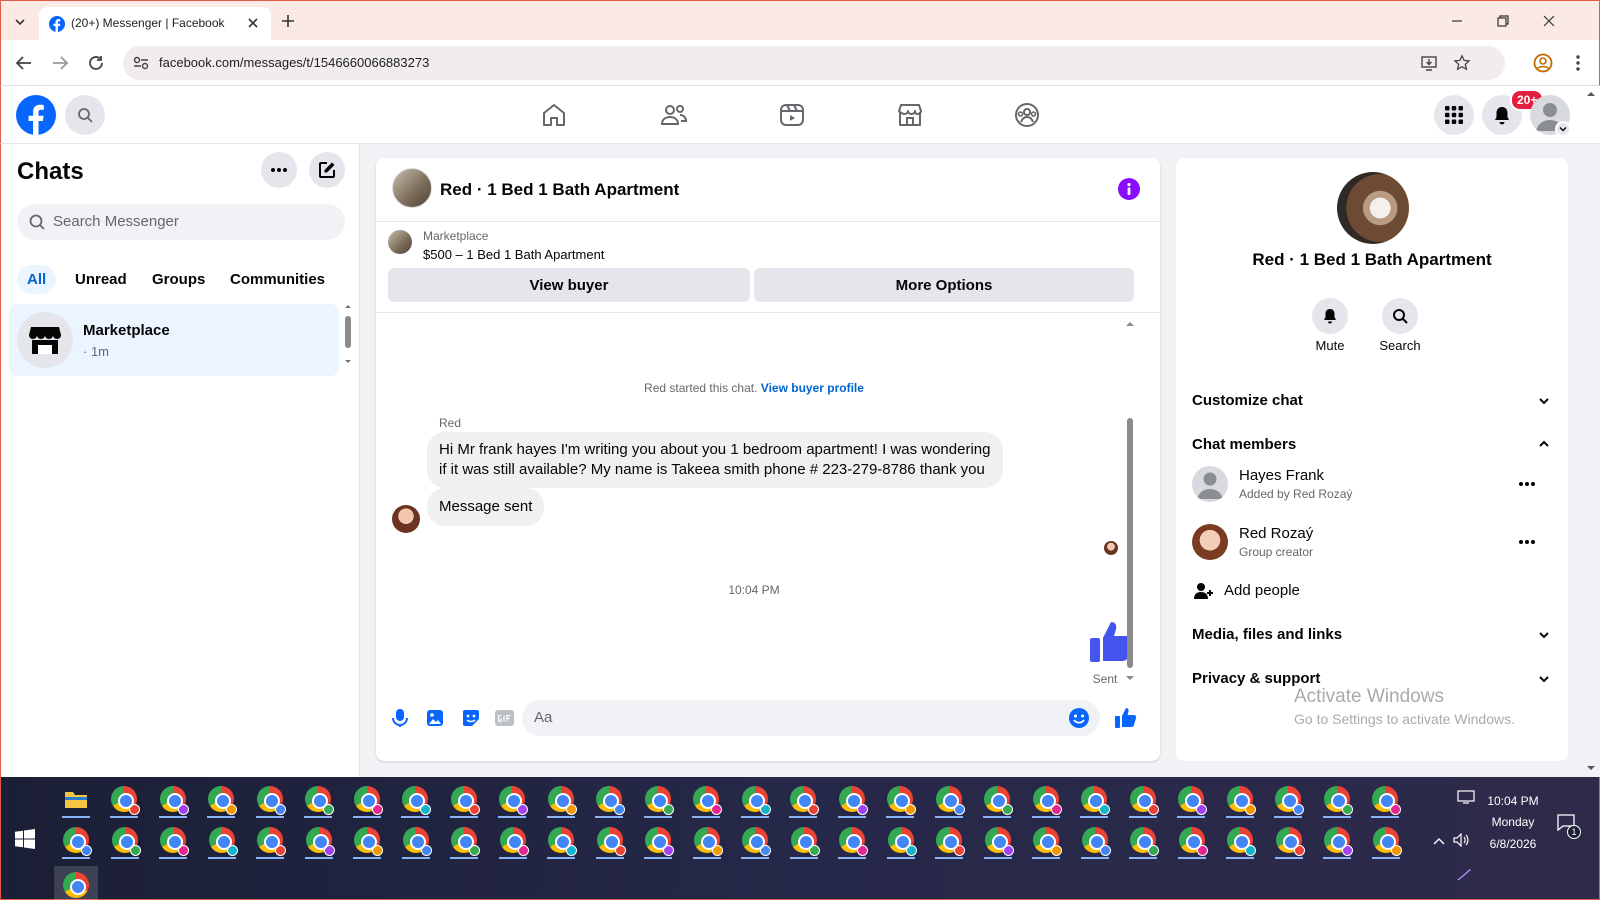  Describe the element at coordinates (141, 63) in the screenshot. I see `site-settings-icon` at that location.